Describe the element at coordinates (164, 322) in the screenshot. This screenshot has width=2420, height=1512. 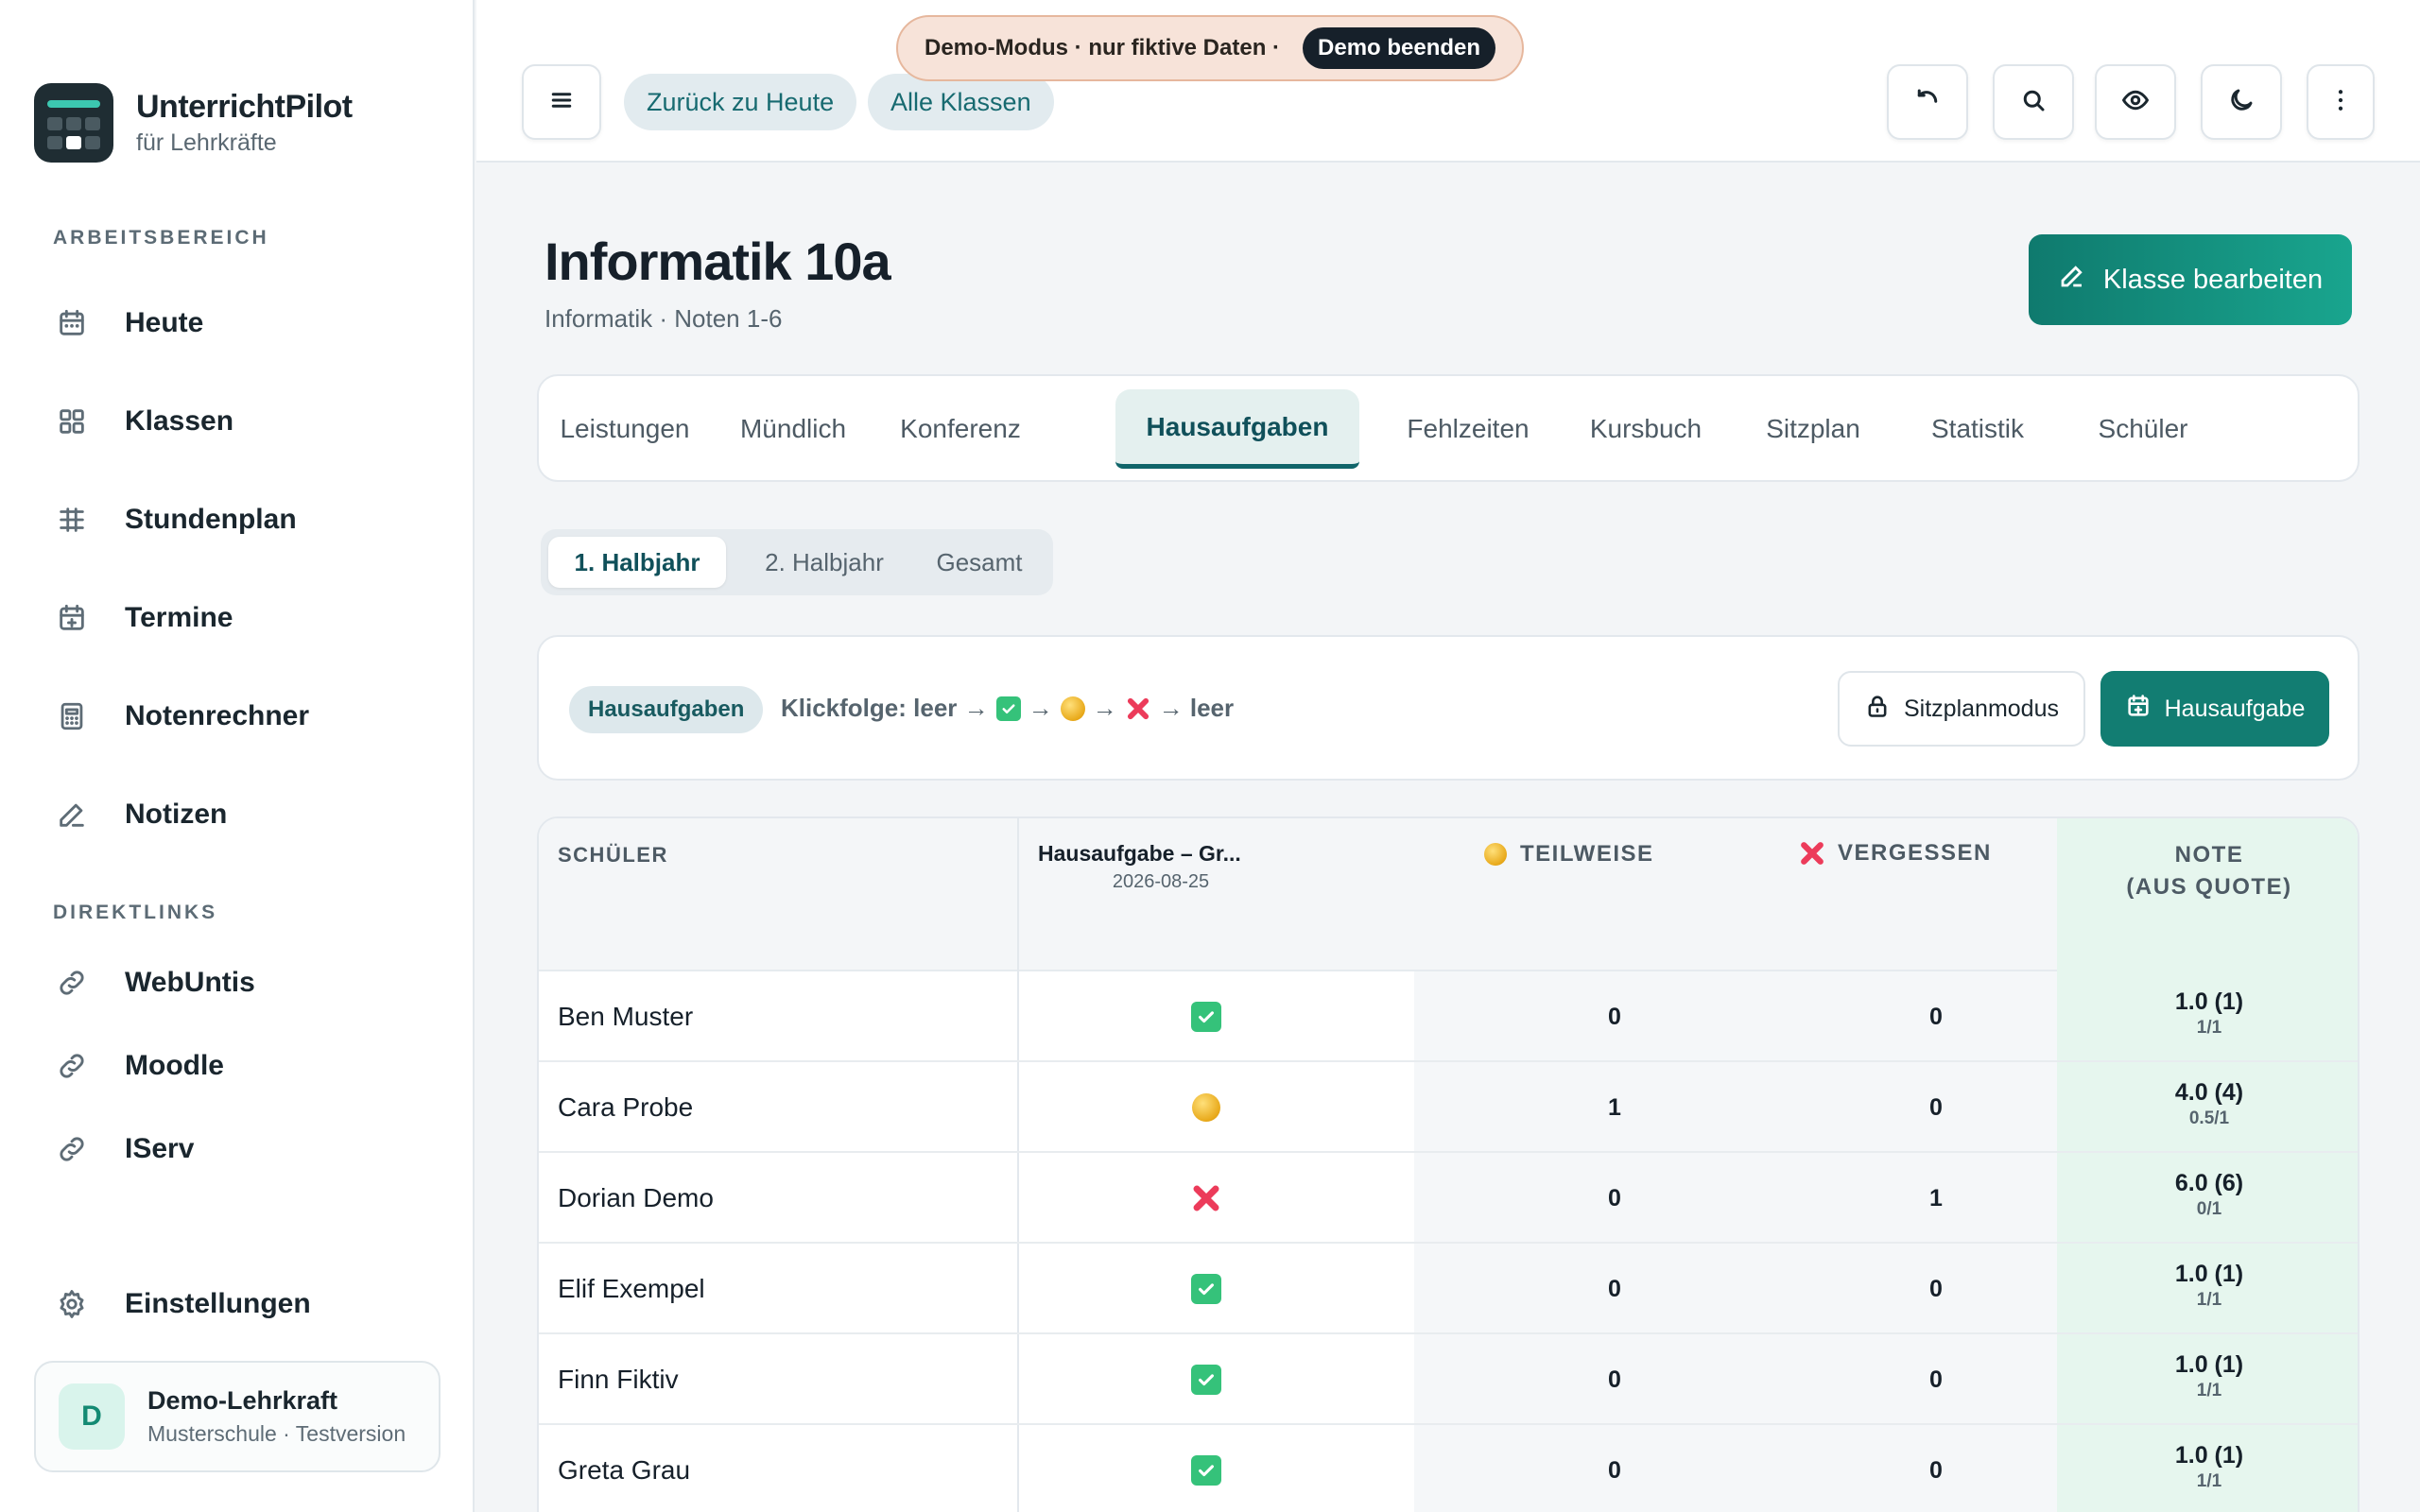
I see `sidebar-item-label: Heute` at that location.